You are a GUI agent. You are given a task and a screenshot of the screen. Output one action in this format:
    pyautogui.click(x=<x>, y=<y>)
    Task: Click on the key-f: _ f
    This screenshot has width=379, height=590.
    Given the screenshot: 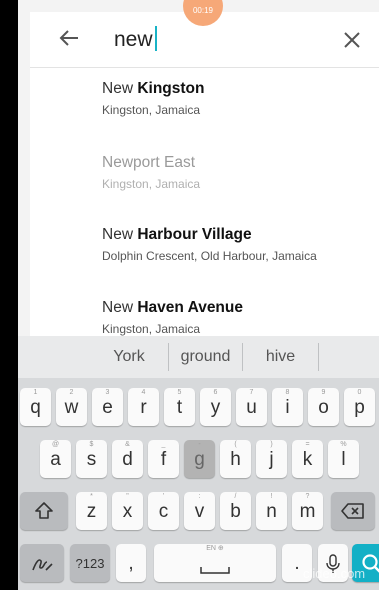 What is the action you would take?
    pyautogui.click(x=163, y=459)
    